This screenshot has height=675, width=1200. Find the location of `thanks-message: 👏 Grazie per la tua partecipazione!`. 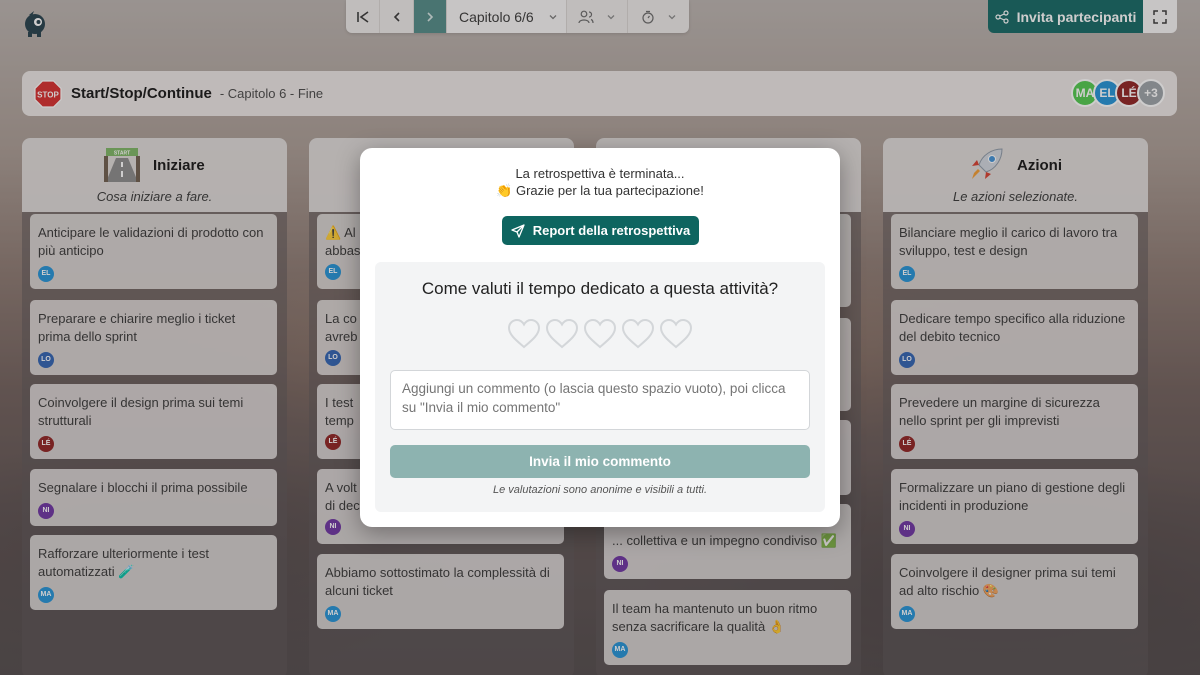

thanks-message: 👏 Grazie per la tua partecipazione! is located at coordinates (600, 190).